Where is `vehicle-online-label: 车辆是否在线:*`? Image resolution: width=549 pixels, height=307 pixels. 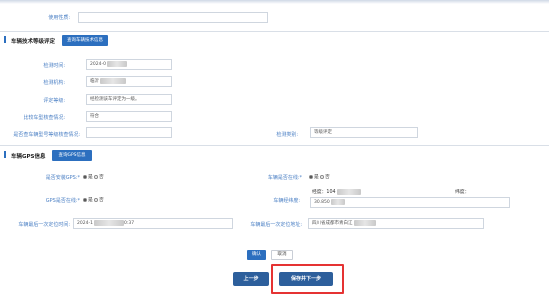 vehicle-online-label: 车辆是否在线:* is located at coordinates (284, 178).